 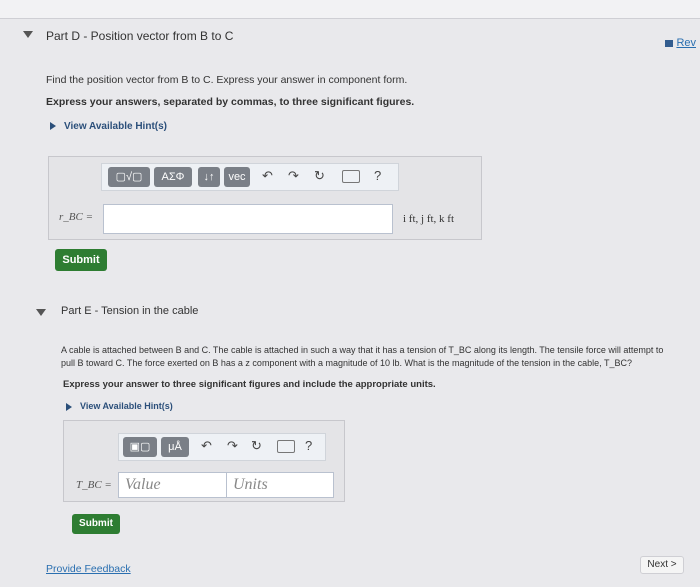 I want to click on units-toolbar: ▣▢ μÅ ↶ ↷ ↻ ?, so click(x=222, y=447).